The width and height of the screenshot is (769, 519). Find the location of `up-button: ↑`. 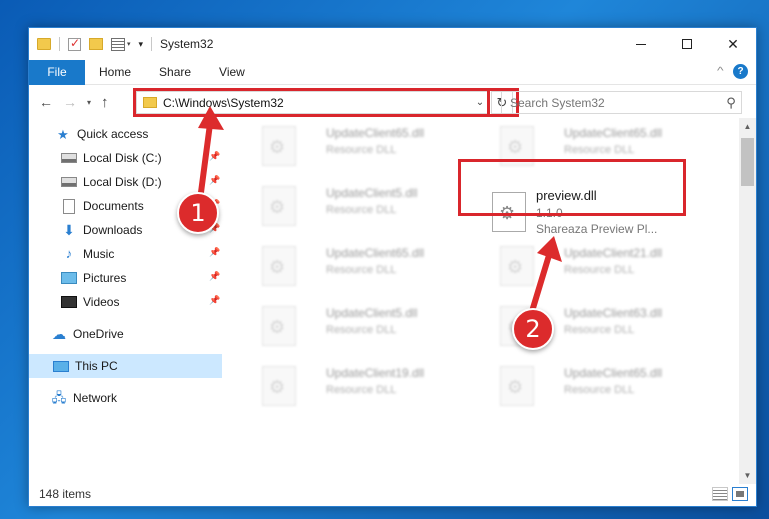

up-button: ↑ is located at coordinates (105, 102).